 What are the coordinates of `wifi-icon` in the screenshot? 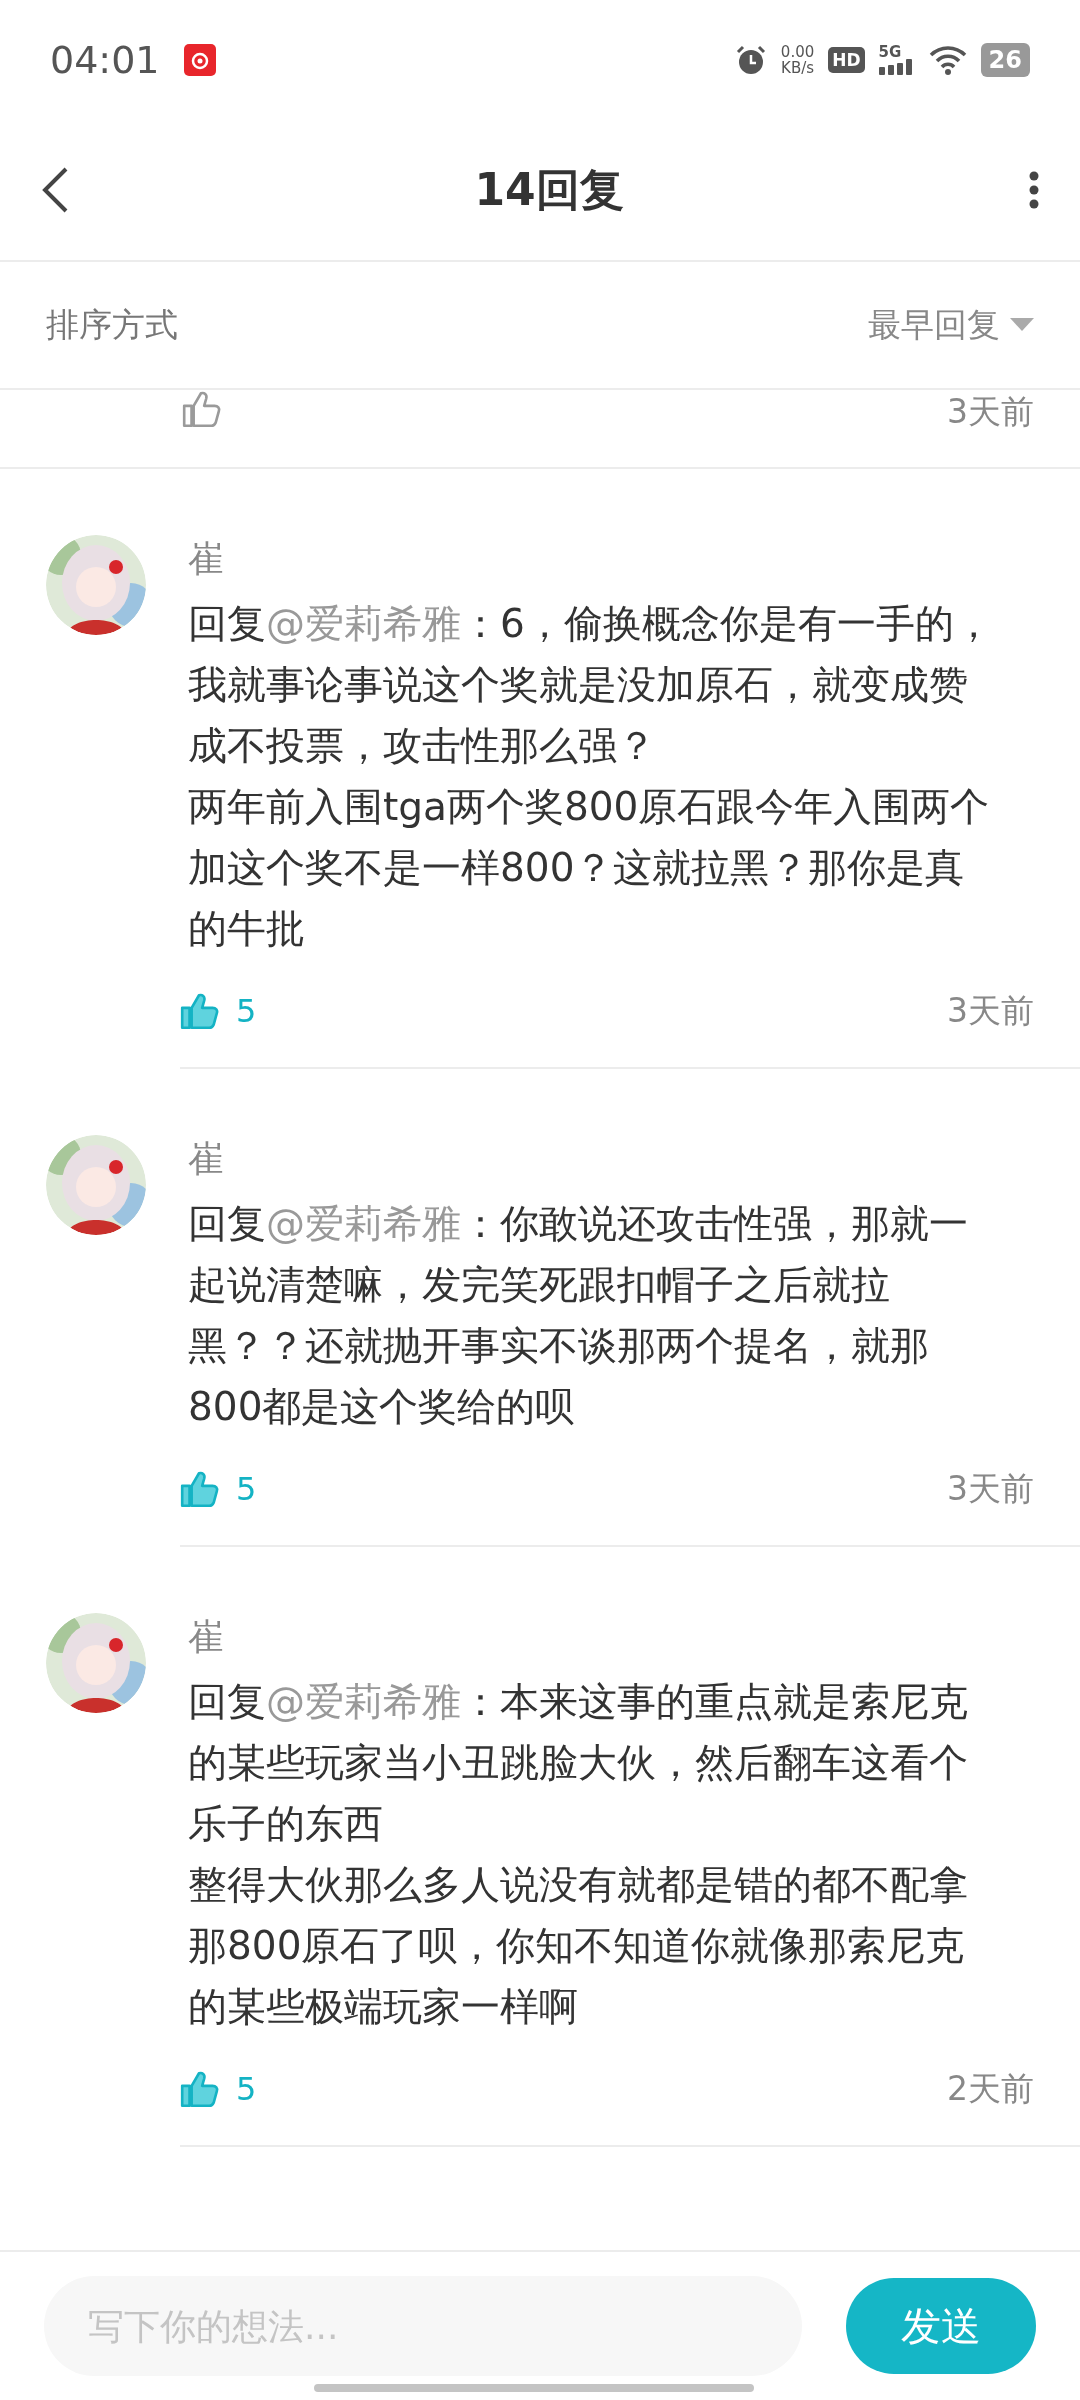 It's located at (947, 60).